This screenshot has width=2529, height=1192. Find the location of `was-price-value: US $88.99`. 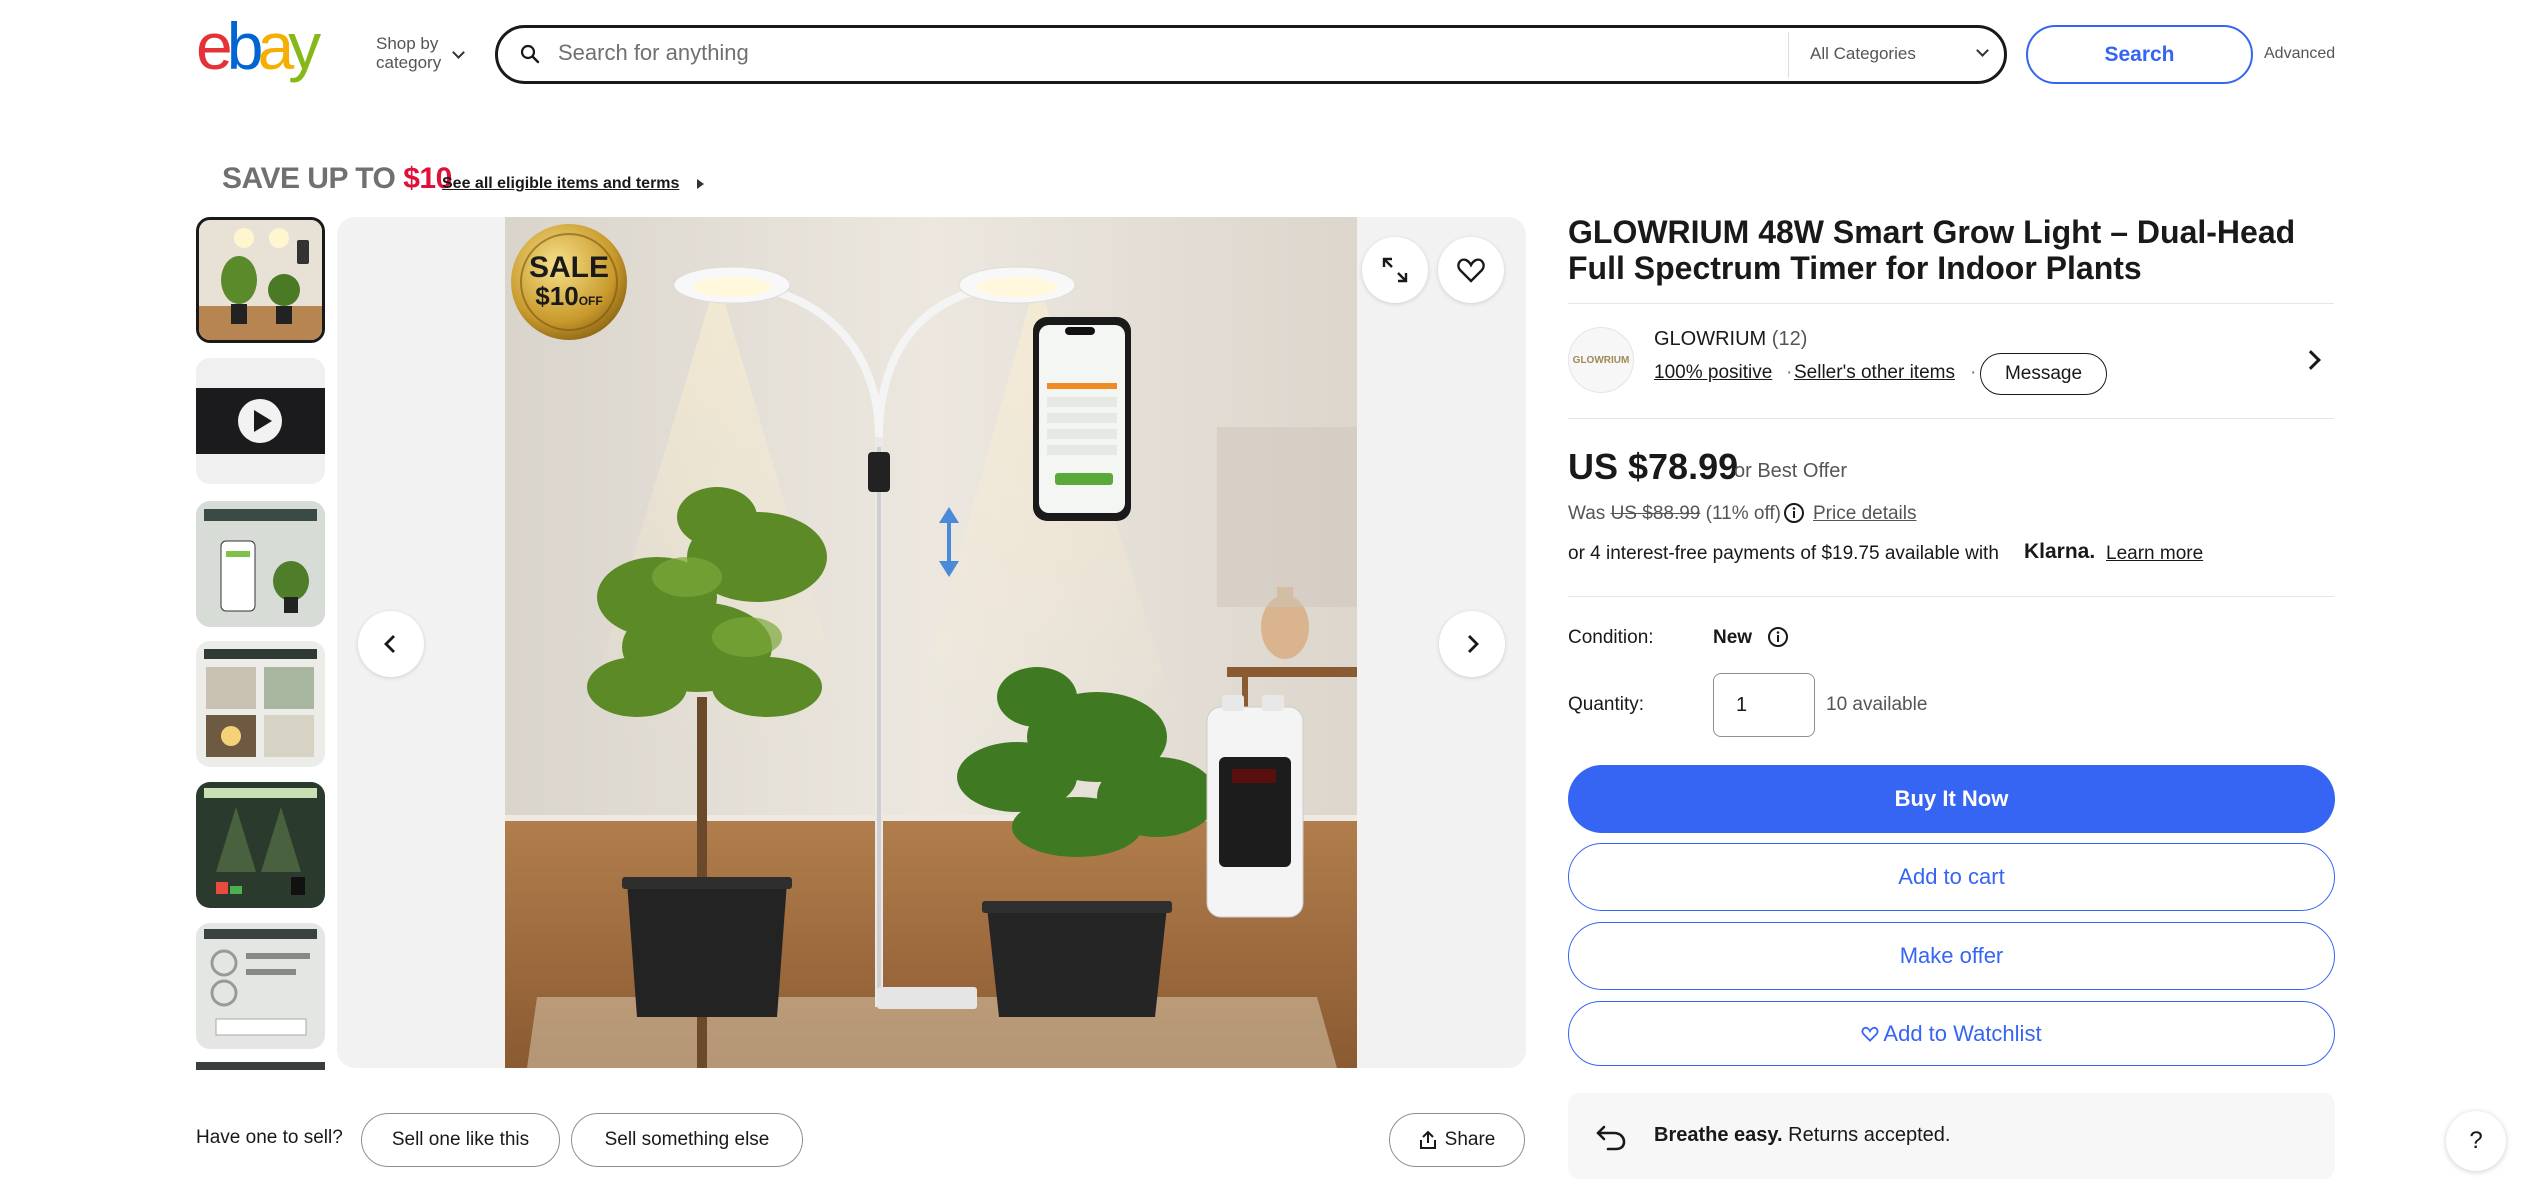

was-price-value: US $88.99 is located at coordinates (1655, 513).